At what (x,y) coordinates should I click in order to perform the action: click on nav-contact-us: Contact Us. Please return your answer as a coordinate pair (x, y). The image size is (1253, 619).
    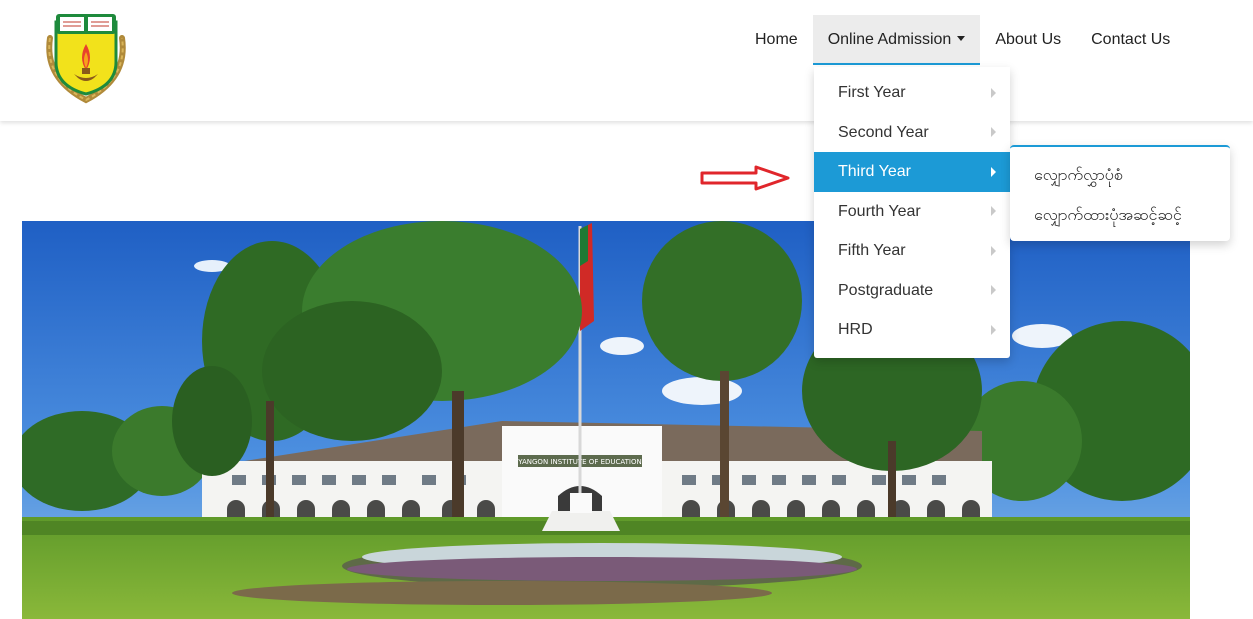
    Looking at the image, I should click on (1130, 40).